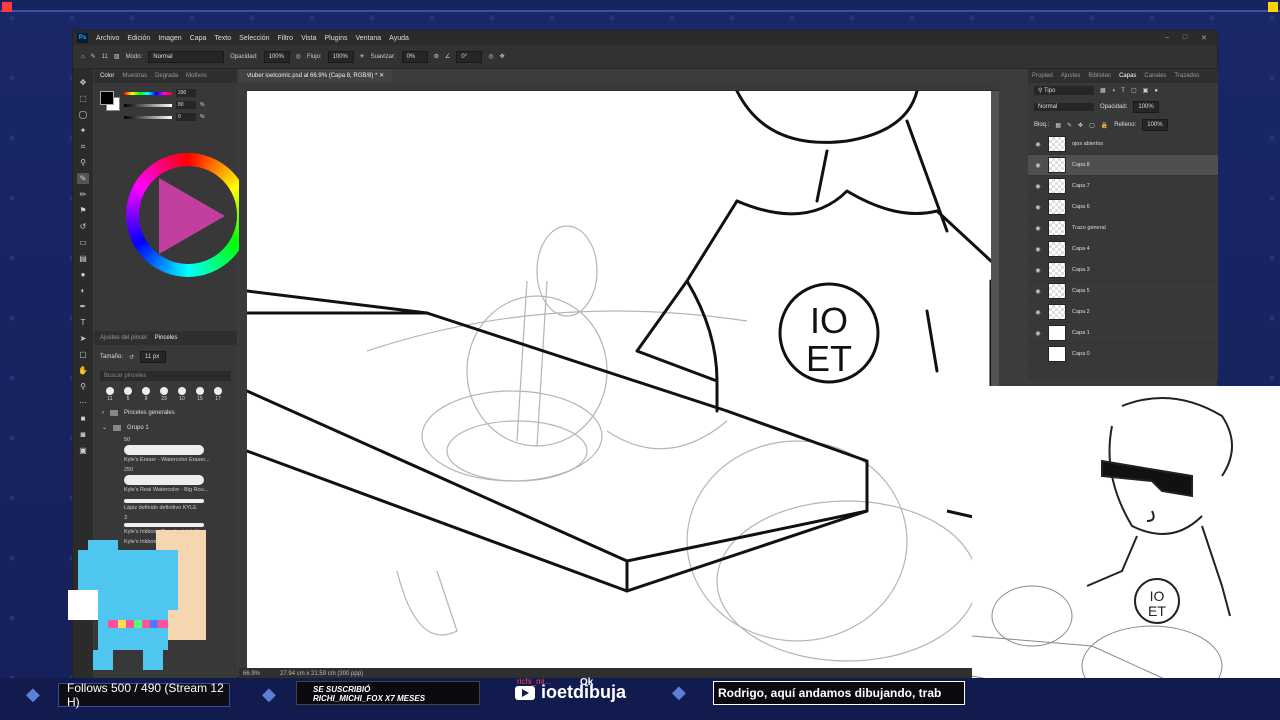 This screenshot has width=1280, height=720. Describe the element at coordinates (1123, 249) in the screenshot. I see `layer-row: ◉ Capa 4` at that location.